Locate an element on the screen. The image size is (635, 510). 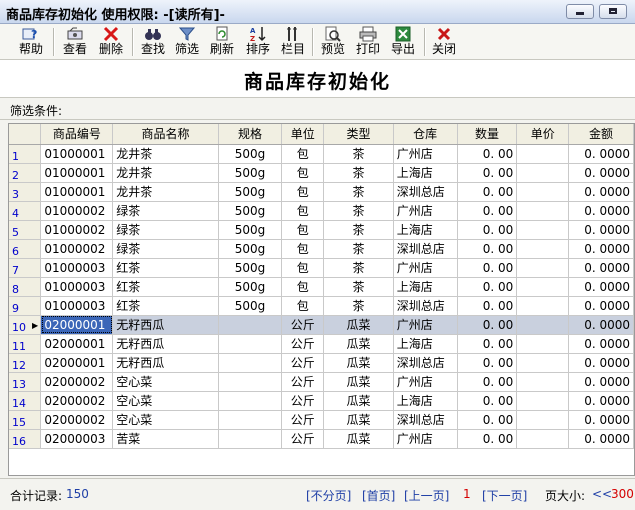
cell-name: 绿茶 is located at coordinates (165, 249).